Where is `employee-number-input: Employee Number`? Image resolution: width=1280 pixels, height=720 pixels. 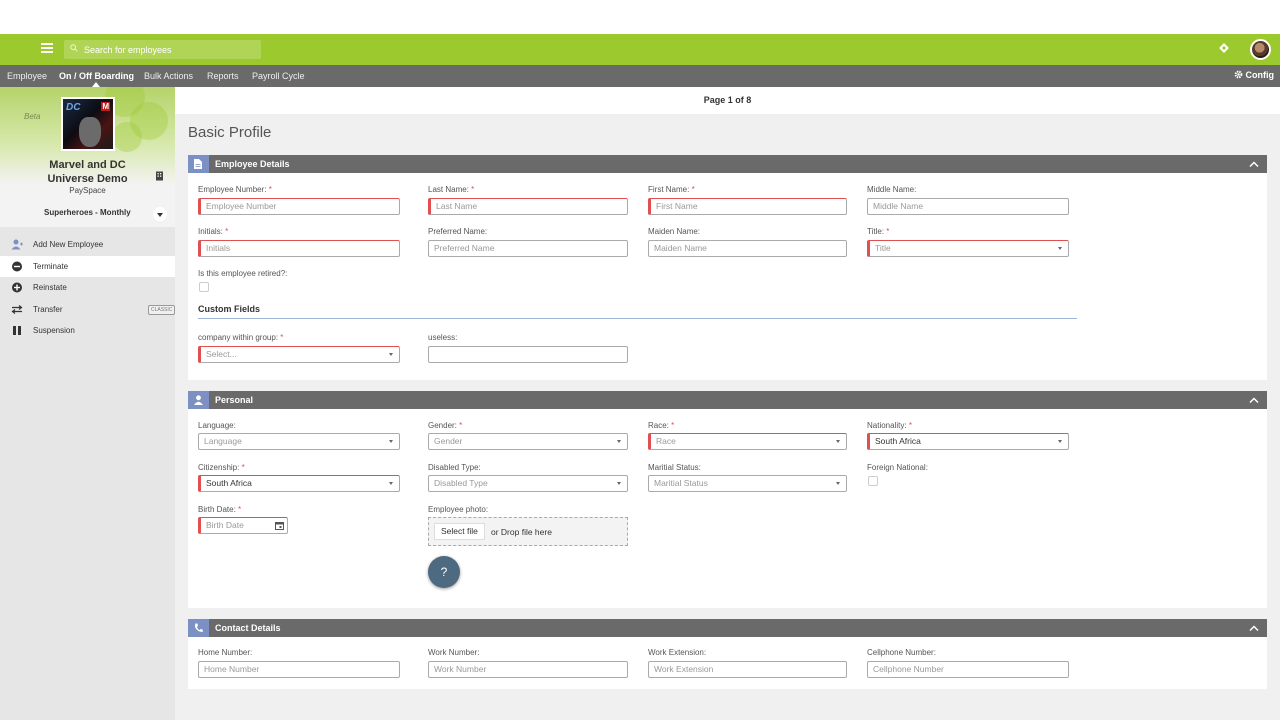
employee-number-input: Employee Number is located at coordinates (299, 206).